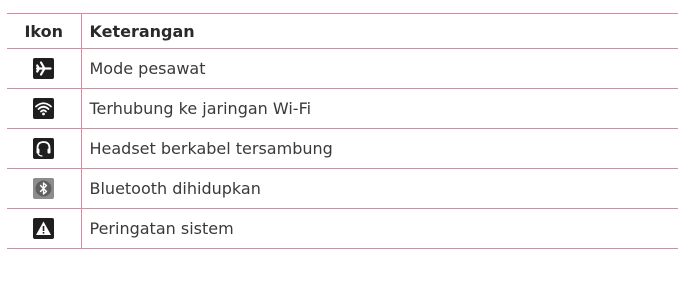 The image size is (689, 288). What do you see at coordinates (379, 108) in the screenshot?
I see `row-label: Terhubung ke jaringan Wi-Fi` at bounding box center [379, 108].